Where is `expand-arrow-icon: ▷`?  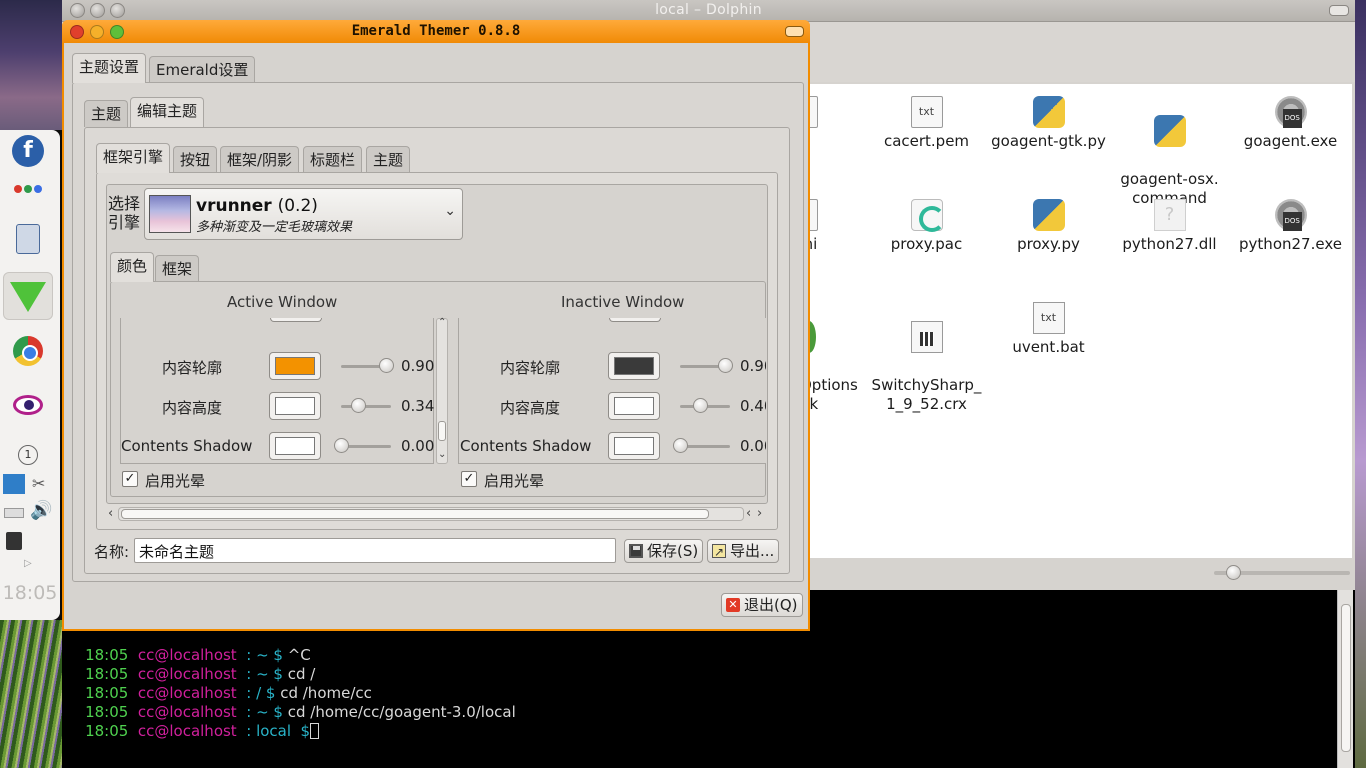
expand-arrow-icon: ▷ is located at coordinates (28, 563).